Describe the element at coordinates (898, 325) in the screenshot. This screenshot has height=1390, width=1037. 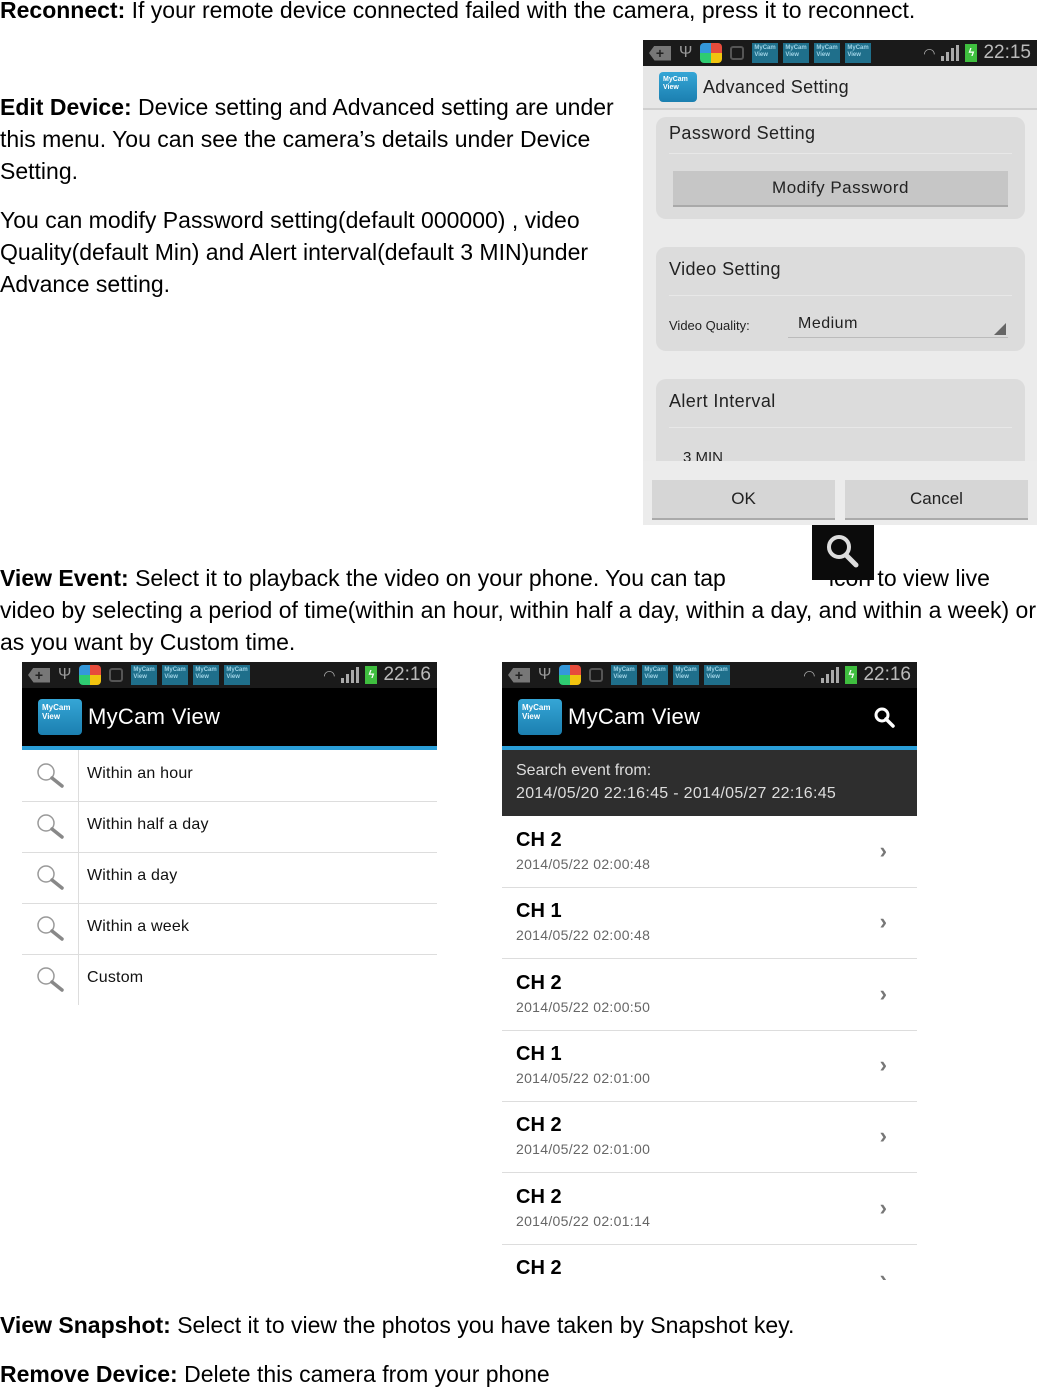
I see `video-quality-select: Medium` at that location.